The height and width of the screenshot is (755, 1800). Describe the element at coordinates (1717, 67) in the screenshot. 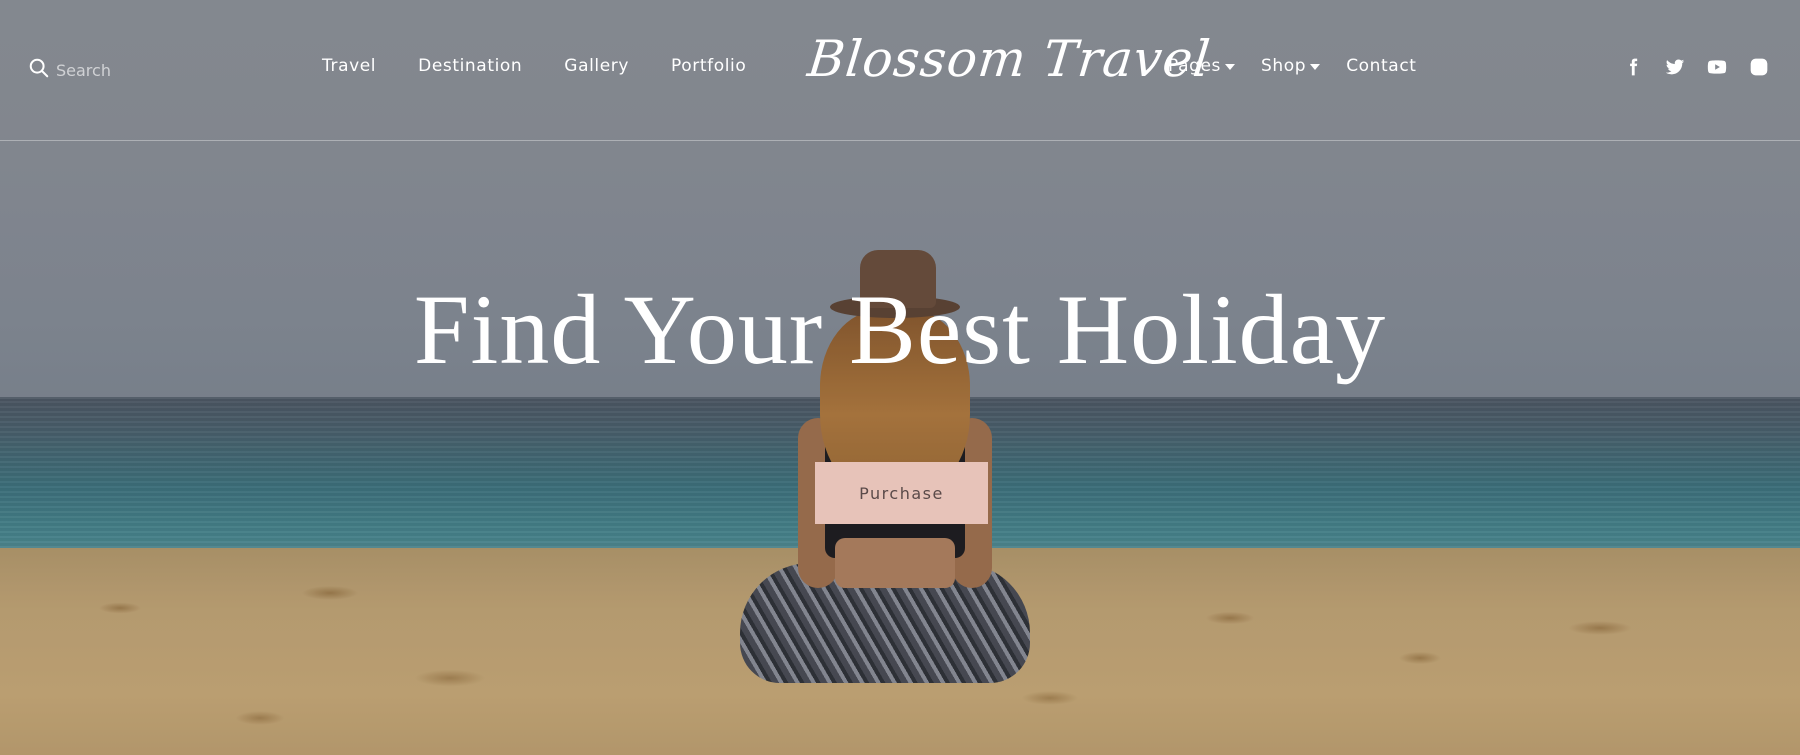

I see `youtube-icon` at that location.